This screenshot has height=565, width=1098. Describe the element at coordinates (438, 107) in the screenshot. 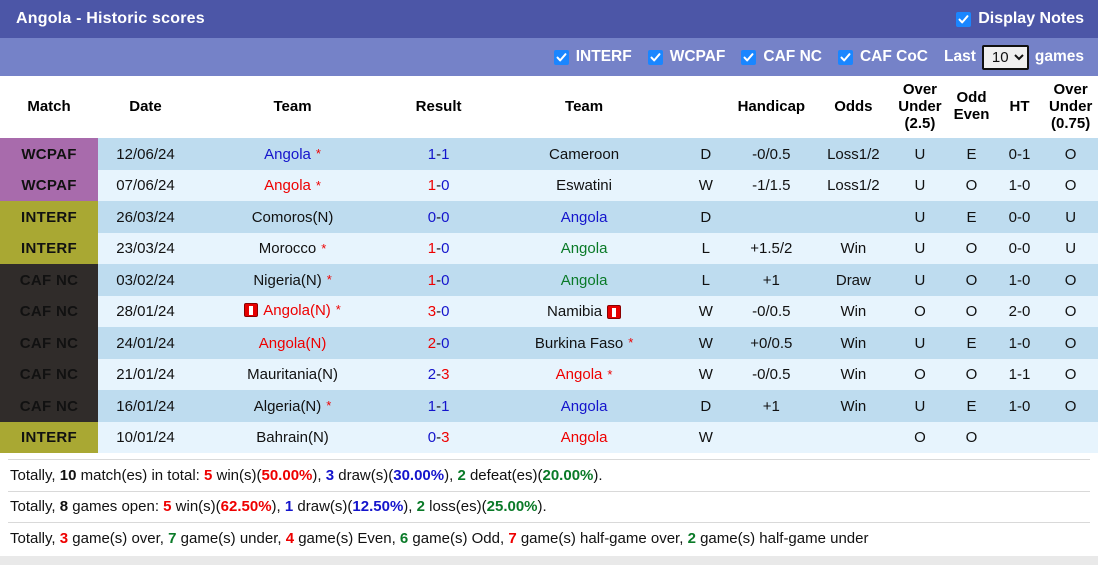

I see `col-header-result: Result` at that location.